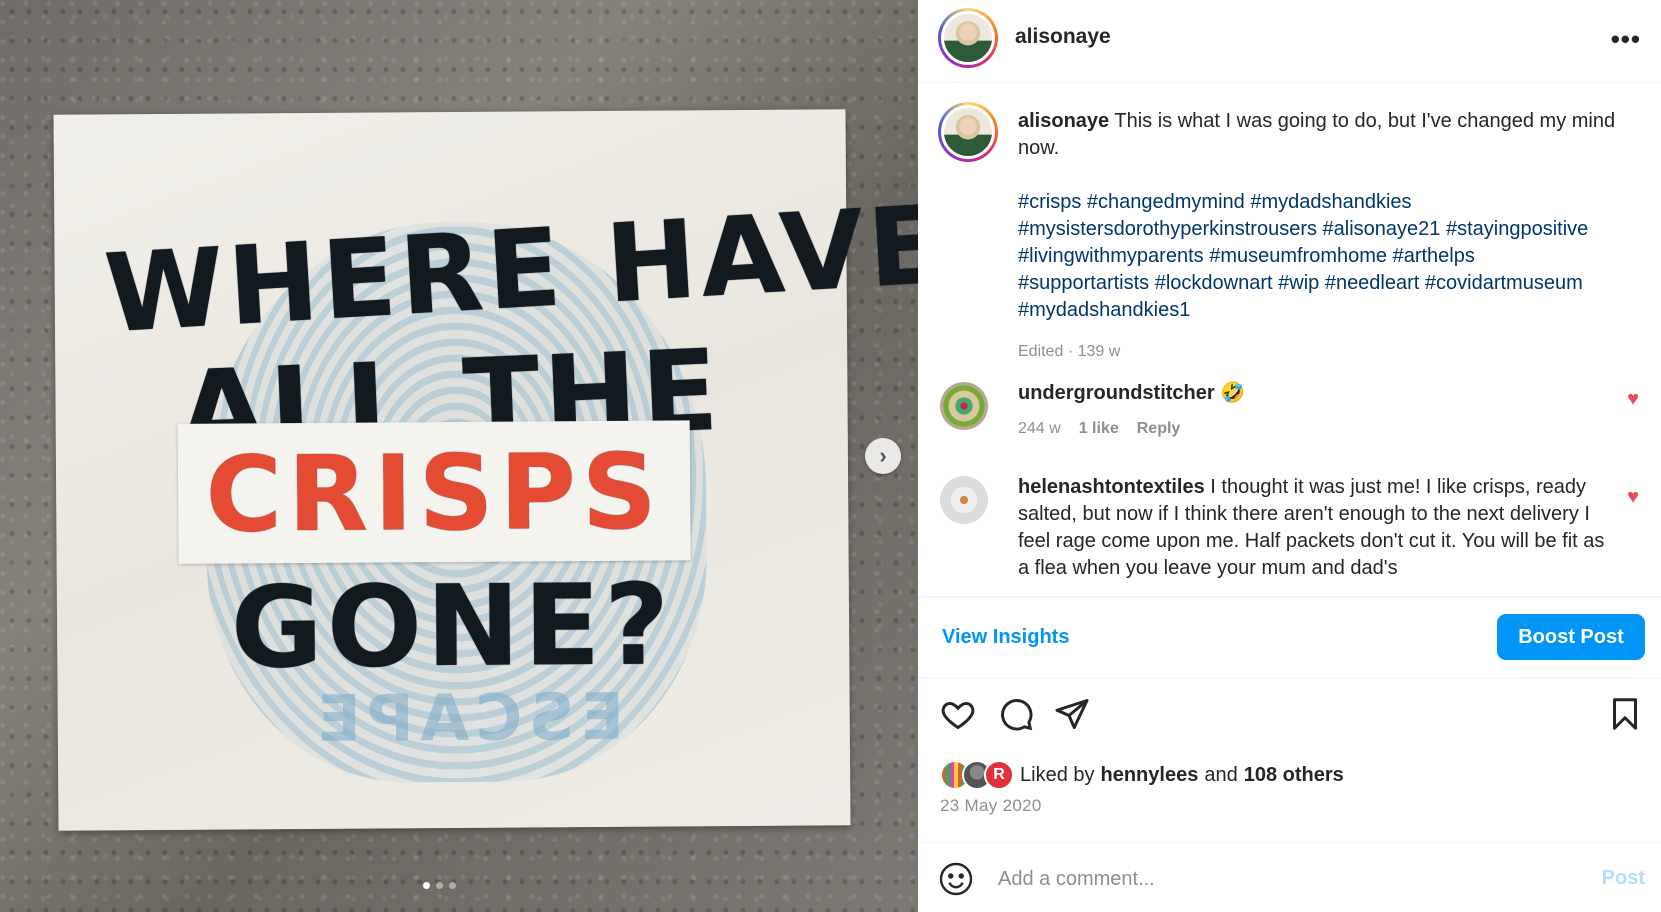 This screenshot has height=912, width=1661. I want to click on author-username: alisonaye, so click(1063, 37).